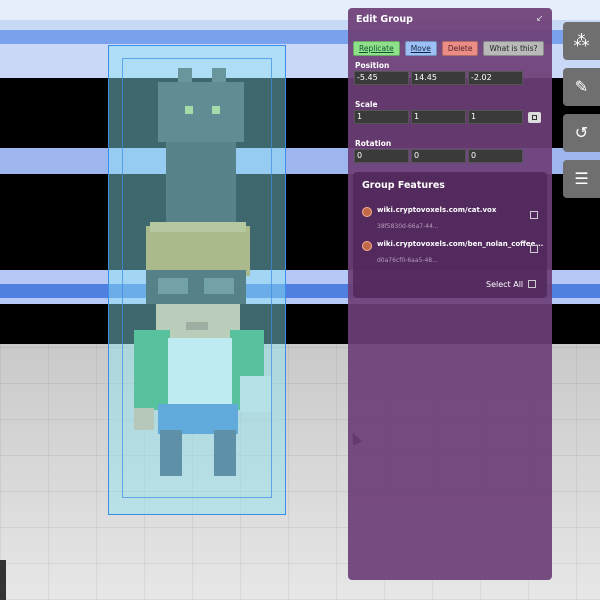 The height and width of the screenshot is (600, 600). I want to click on history-icon: ↺, so click(581, 132).